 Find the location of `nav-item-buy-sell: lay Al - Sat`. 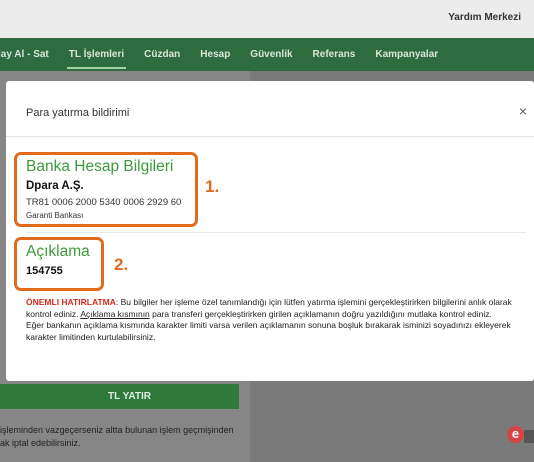

nav-item-buy-sell: lay Al - Sat is located at coordinates (29, 54).